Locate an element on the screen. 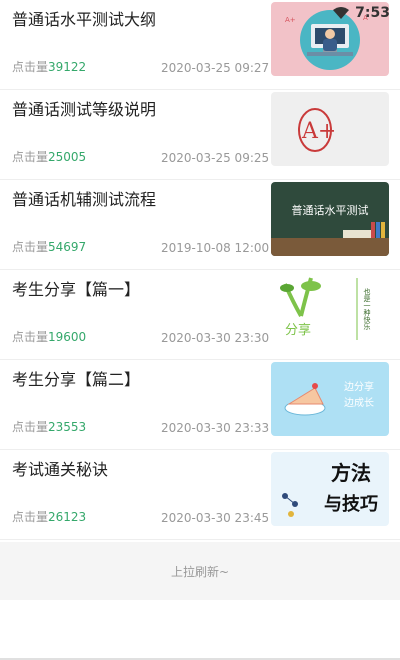  article-thumbnail: A+ is located at coordinates (330, 129).